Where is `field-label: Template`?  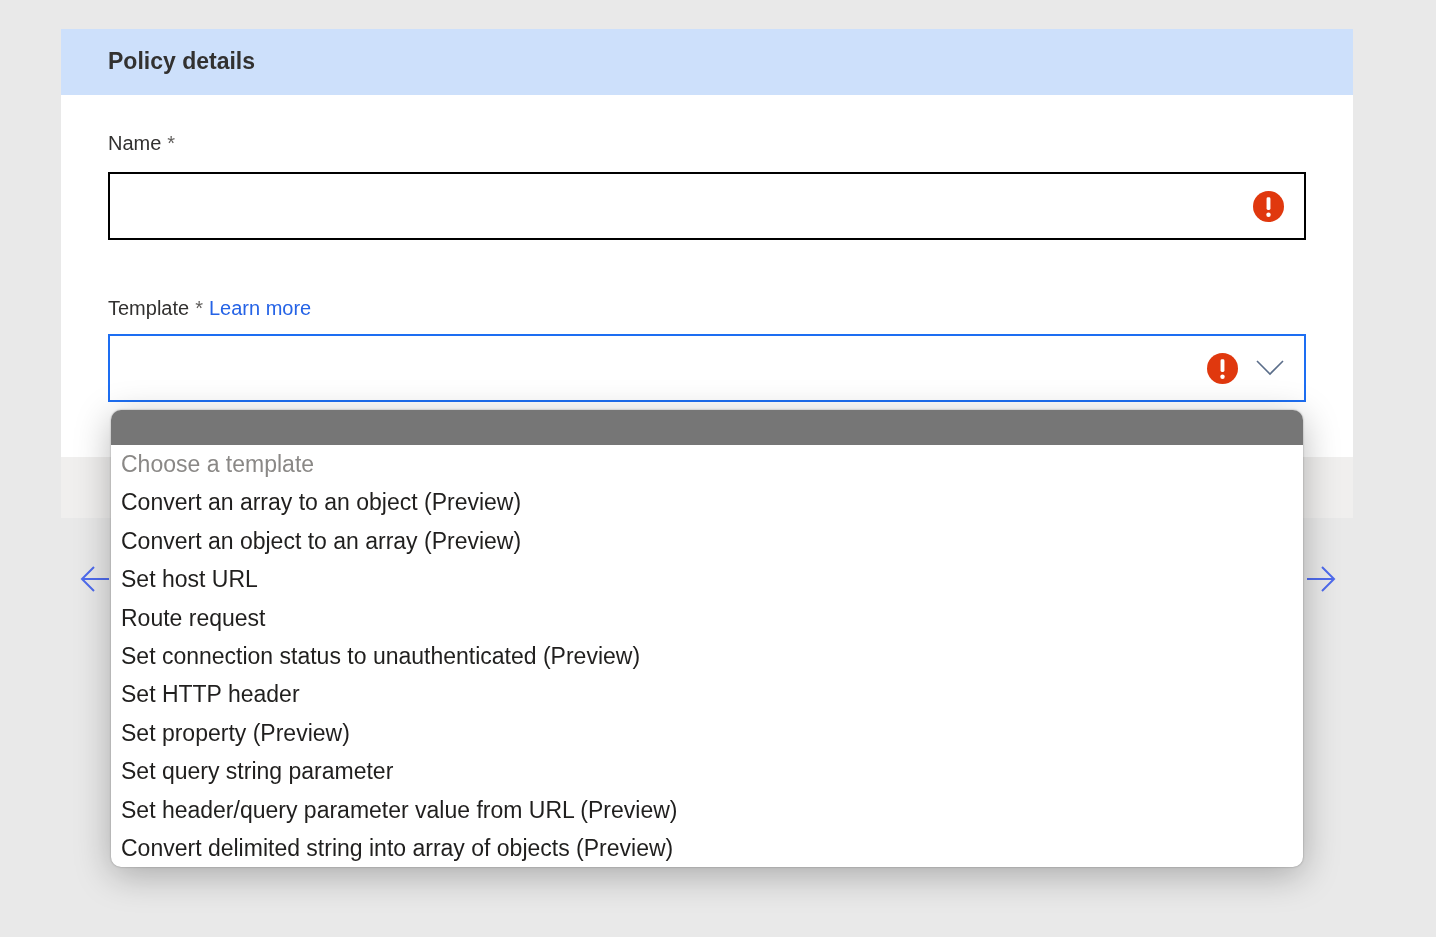
field-label: Template is located at coordinates (149, 308).